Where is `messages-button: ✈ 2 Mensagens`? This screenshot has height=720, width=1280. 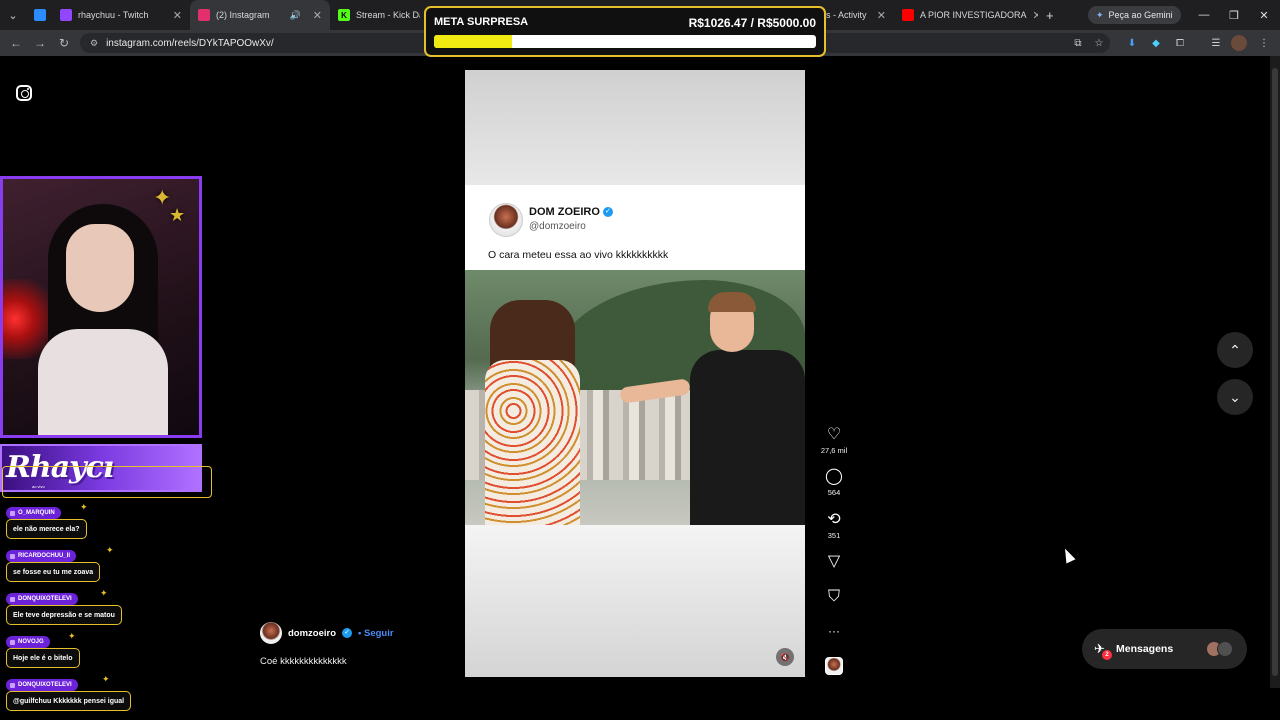 messages-button: ✈ 2 Mensagens is located at coordinates (1164, 649).